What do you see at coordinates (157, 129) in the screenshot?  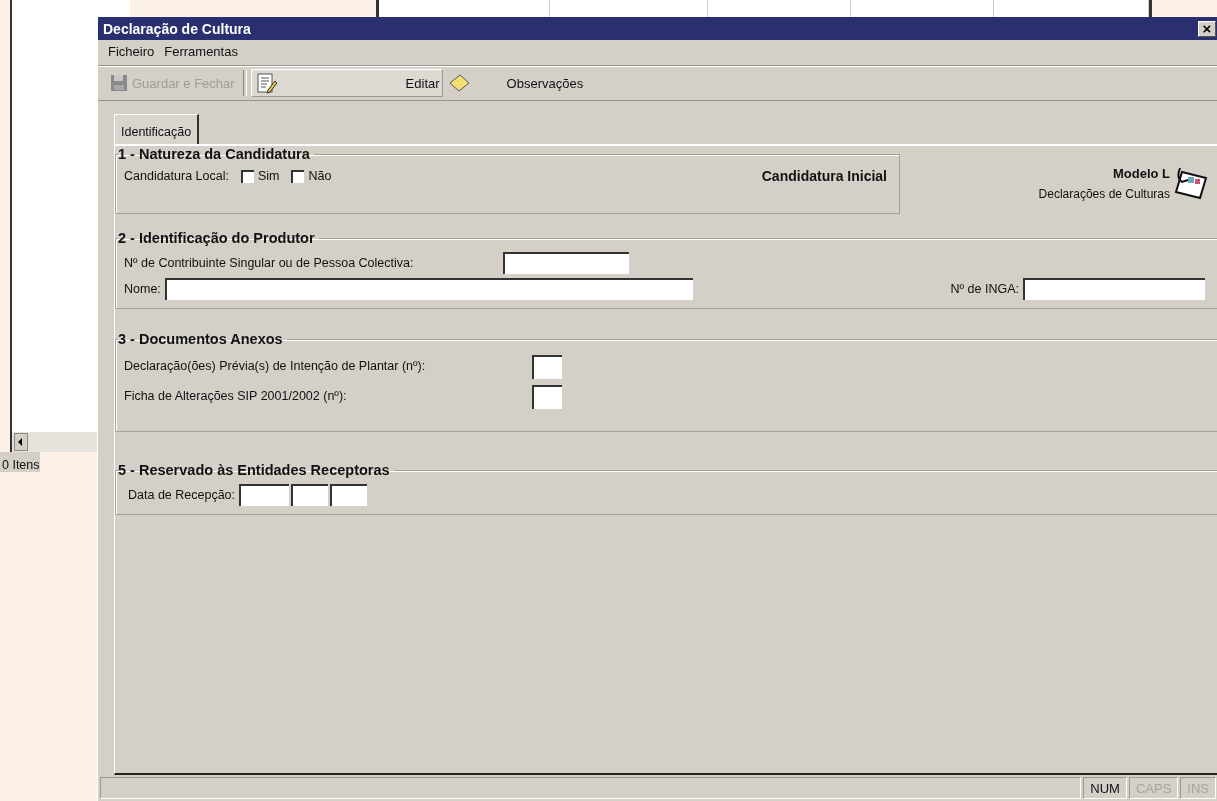 I see `tab: Identificação` at bounding box center [157, 129].